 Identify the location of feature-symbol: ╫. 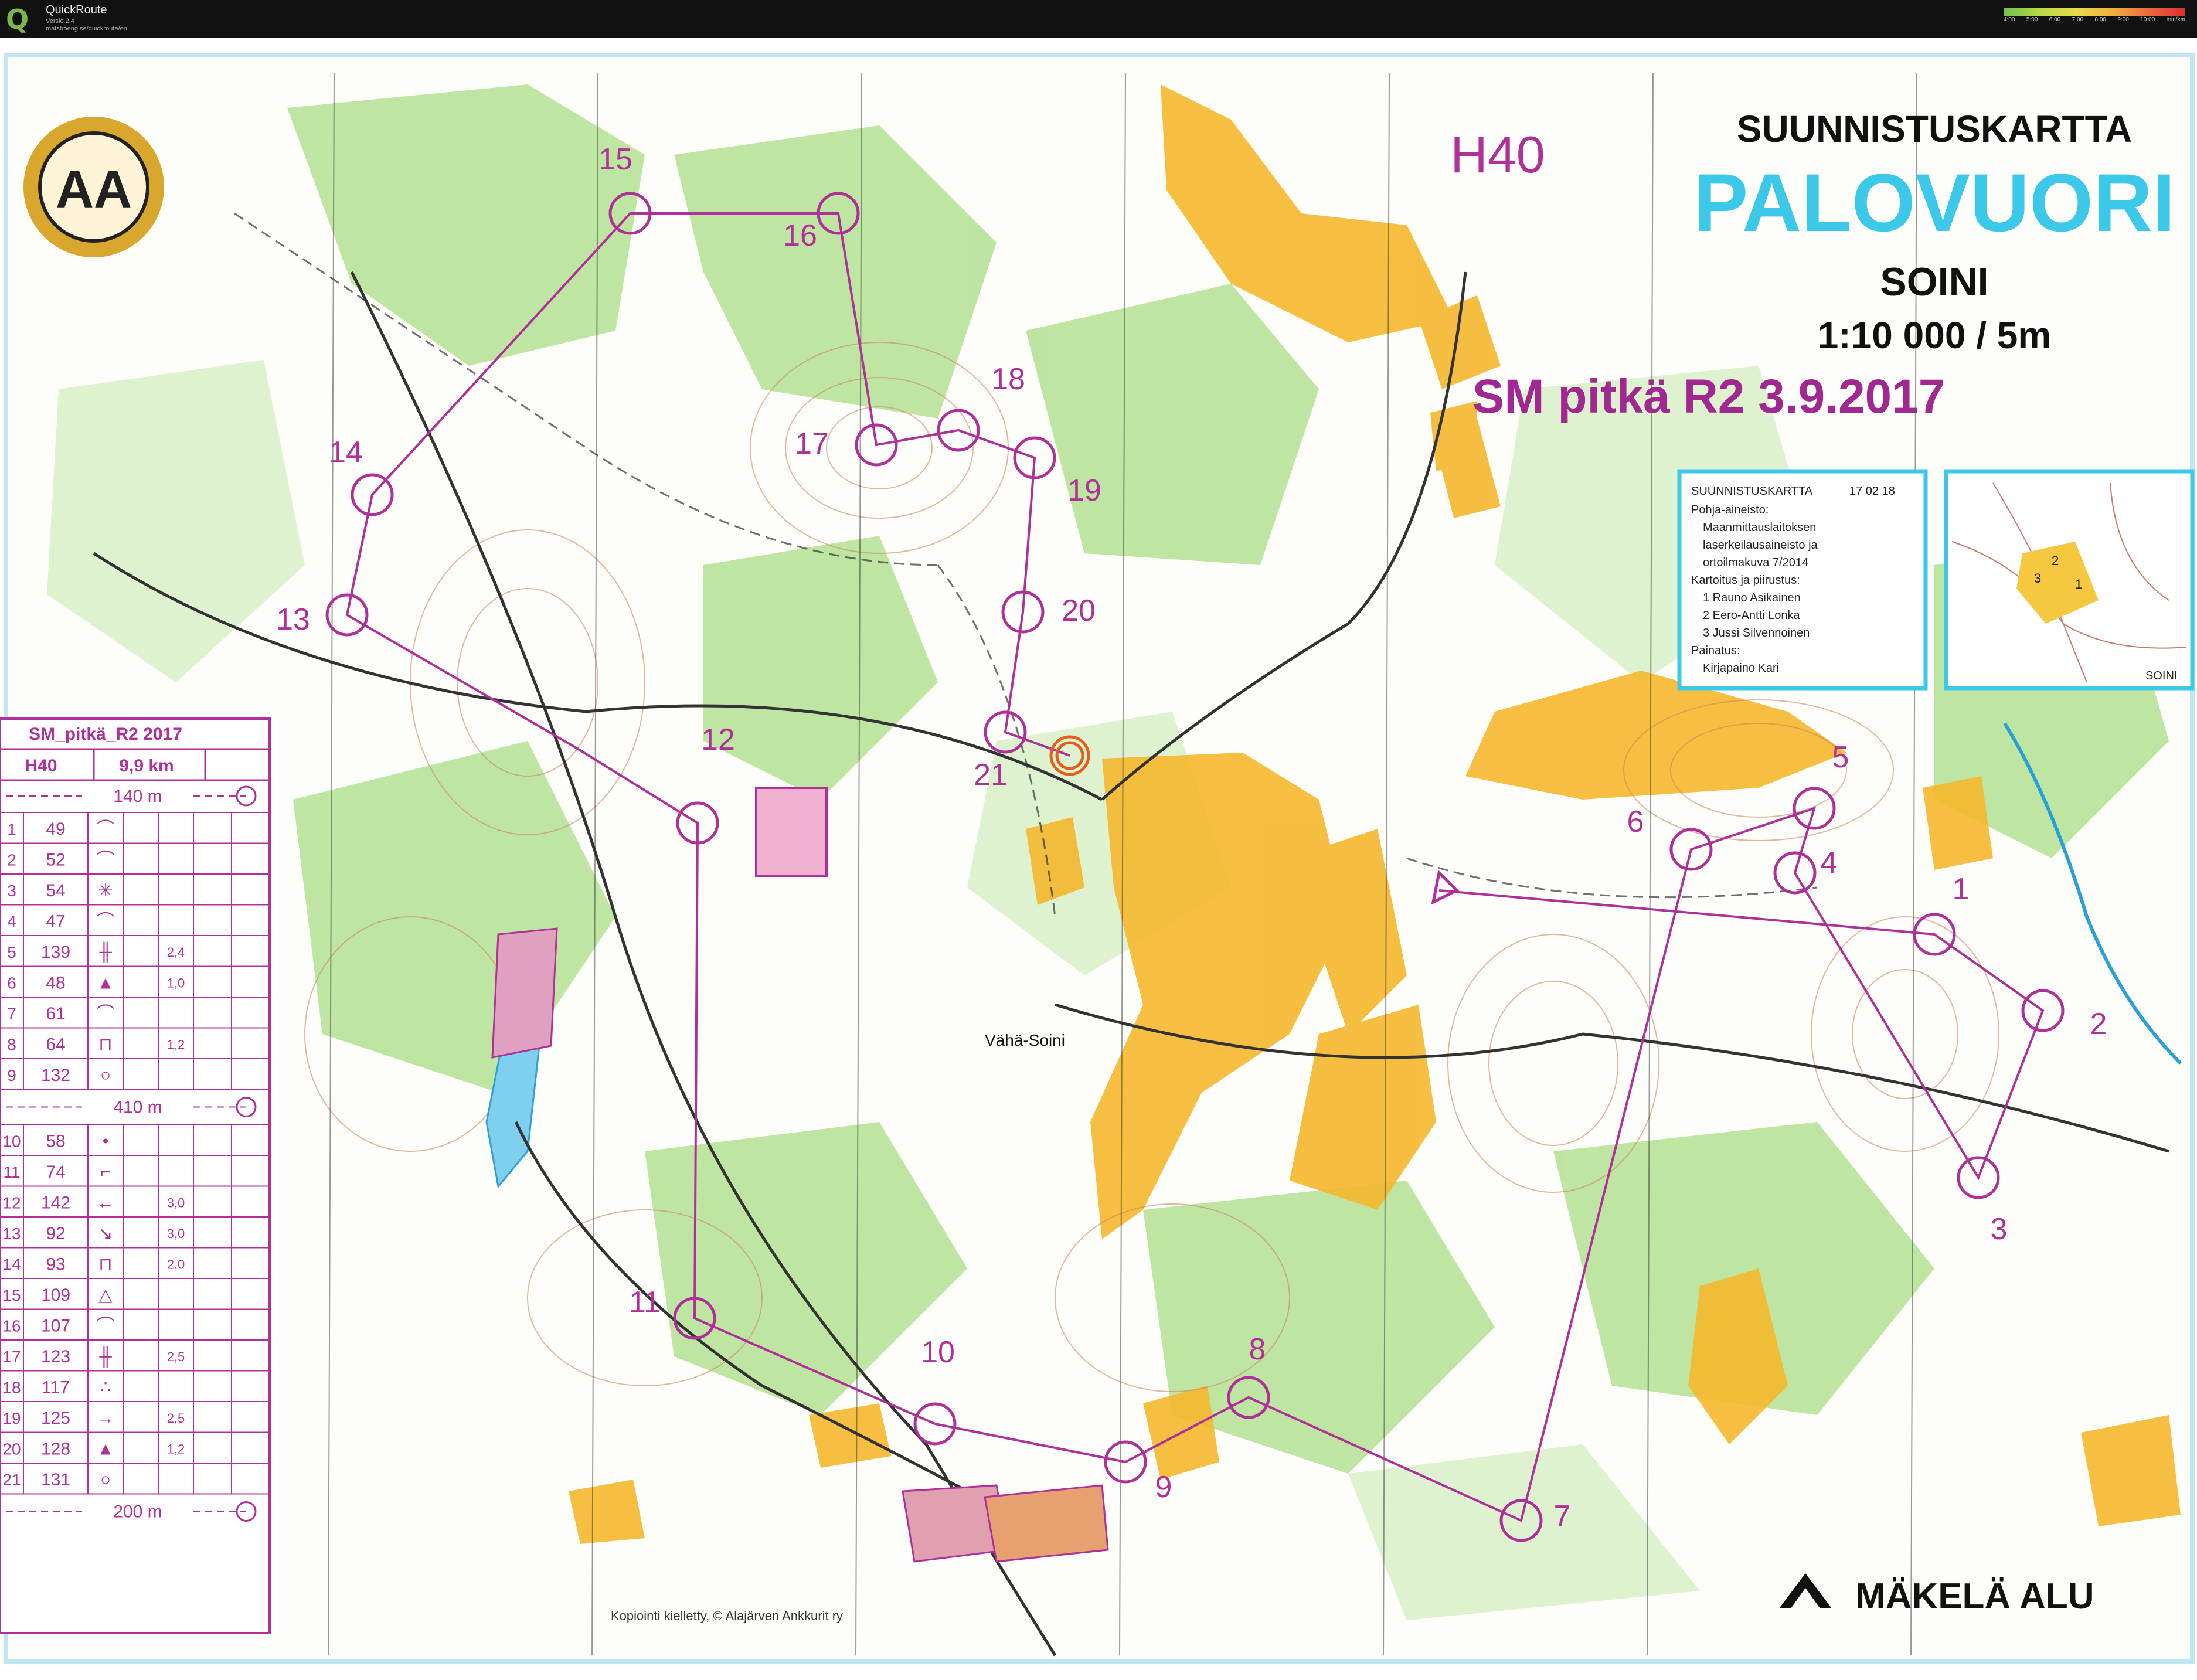
(105, 953).